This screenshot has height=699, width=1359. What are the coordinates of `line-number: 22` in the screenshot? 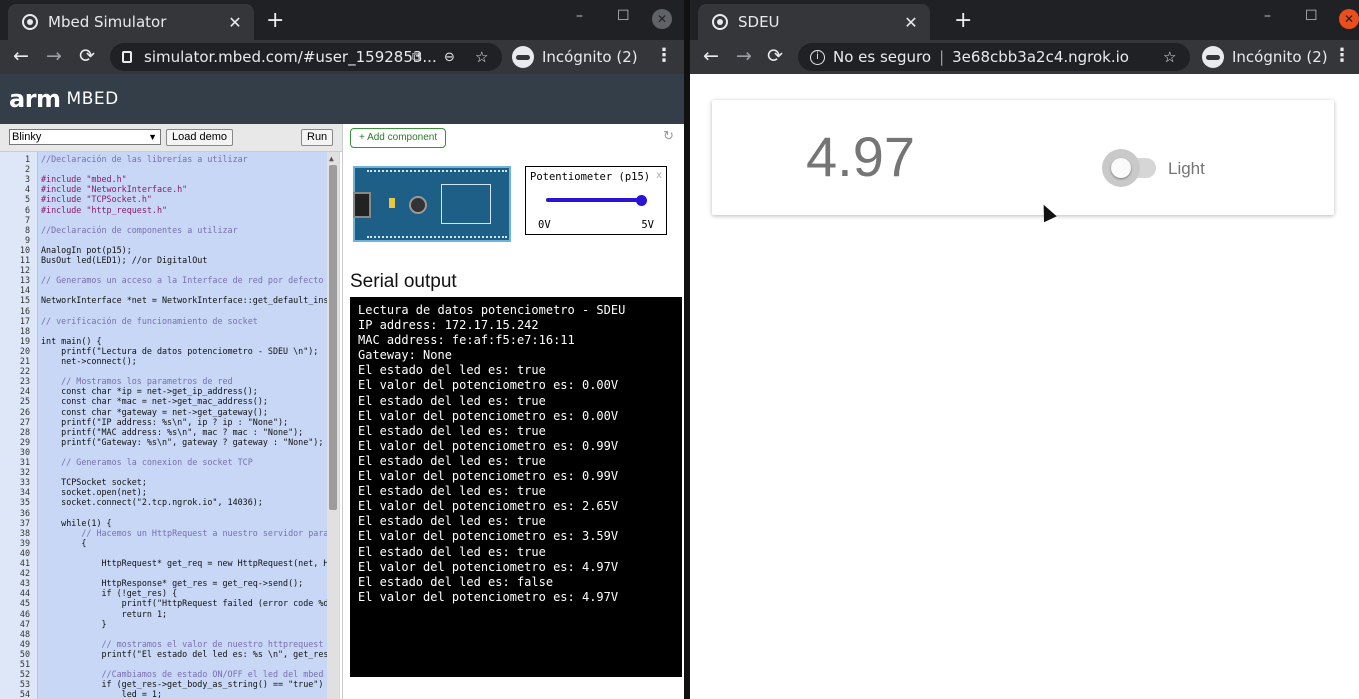 It's located at (24, 371).